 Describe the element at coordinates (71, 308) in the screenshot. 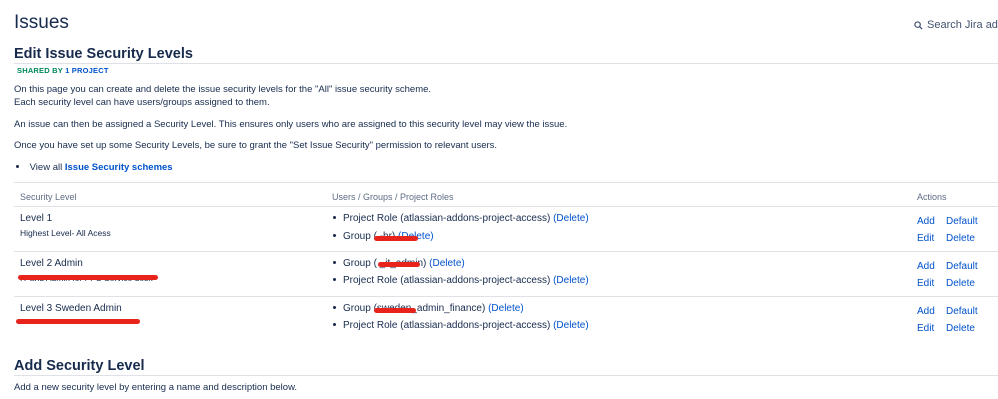

I see `level-name: Level 3 Sweden Admin` at that location.